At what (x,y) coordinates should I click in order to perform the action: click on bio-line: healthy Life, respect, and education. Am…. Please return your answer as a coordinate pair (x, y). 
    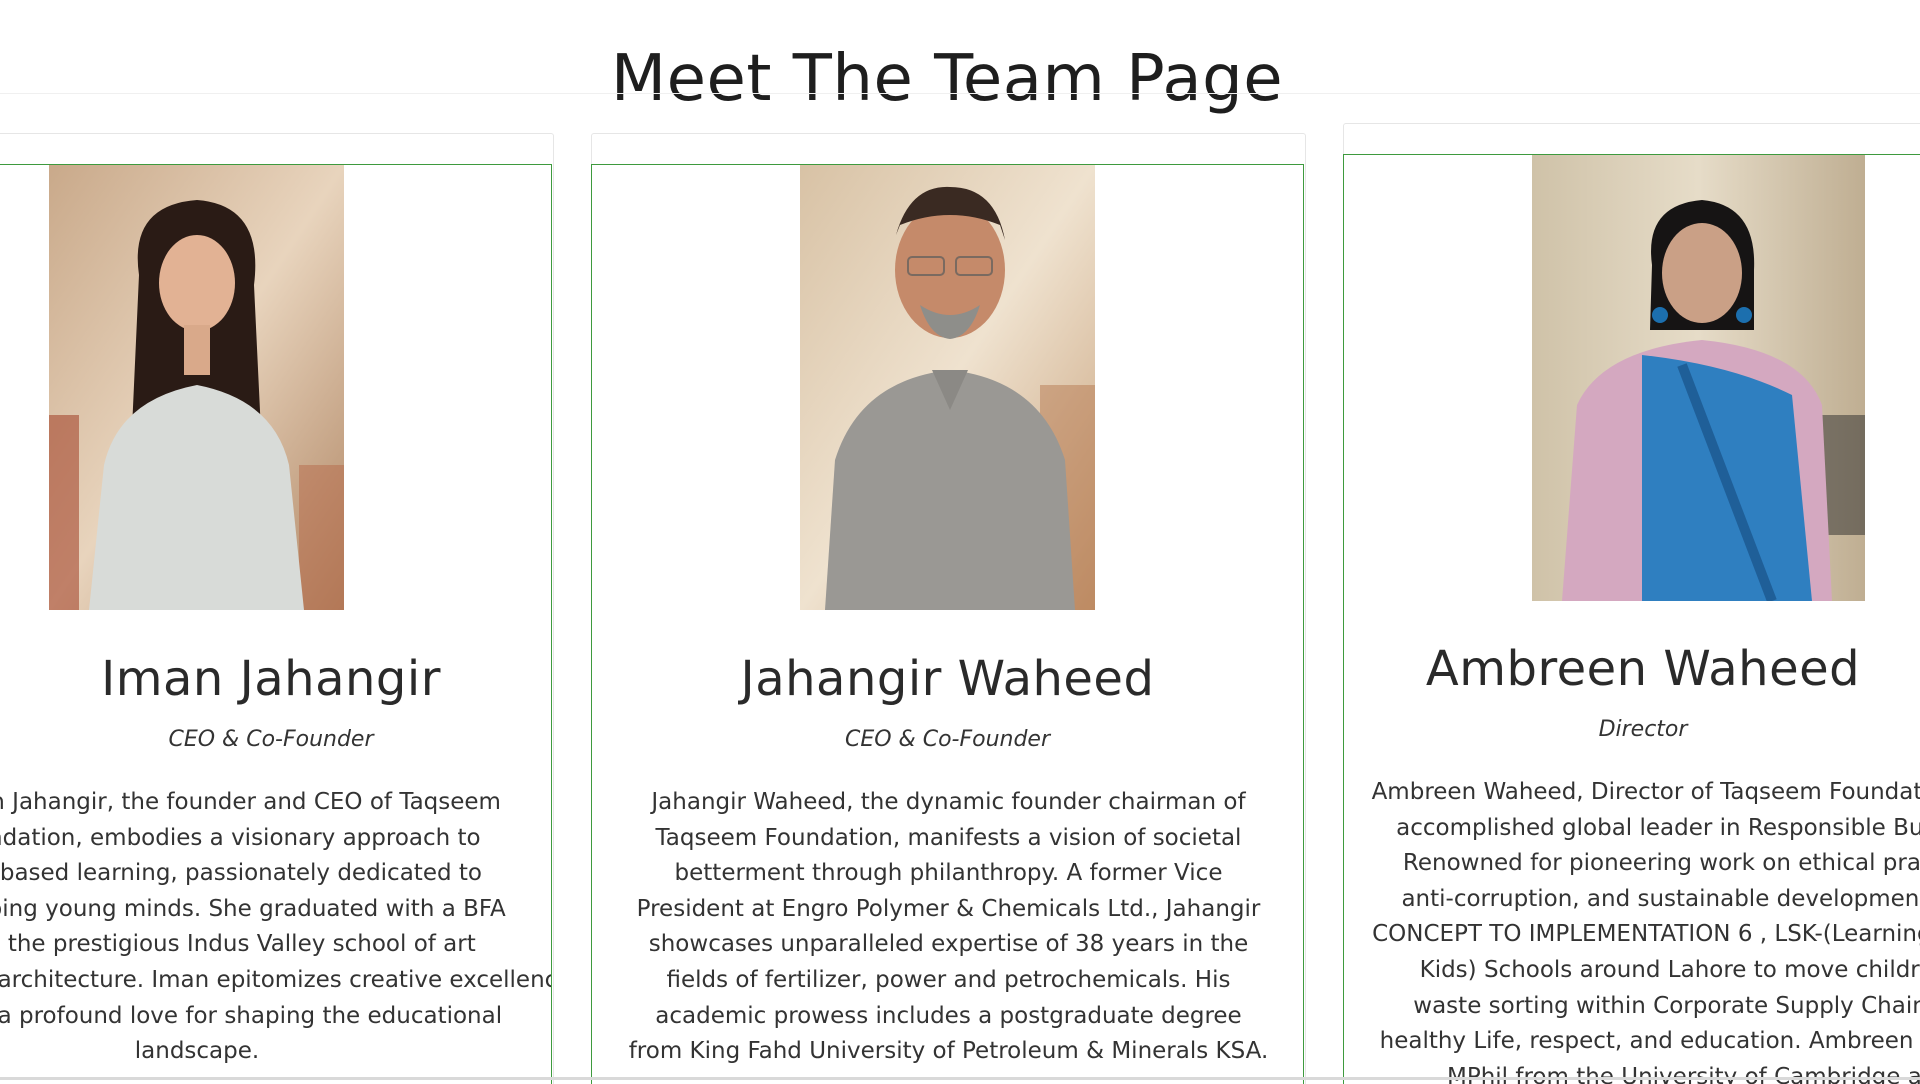
    Looking at the image, I should click on (1649, 1041).